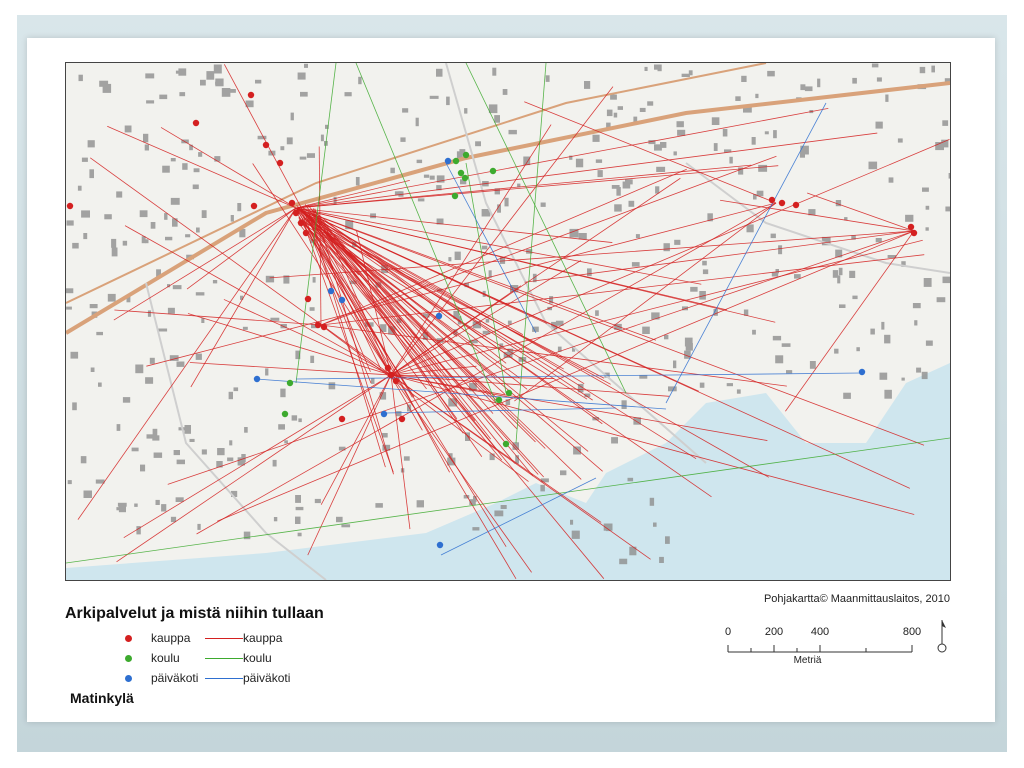  Describe the element at coordinates (728, 632) in the screenshot. I see `scale-tick-0: 0` at that location.